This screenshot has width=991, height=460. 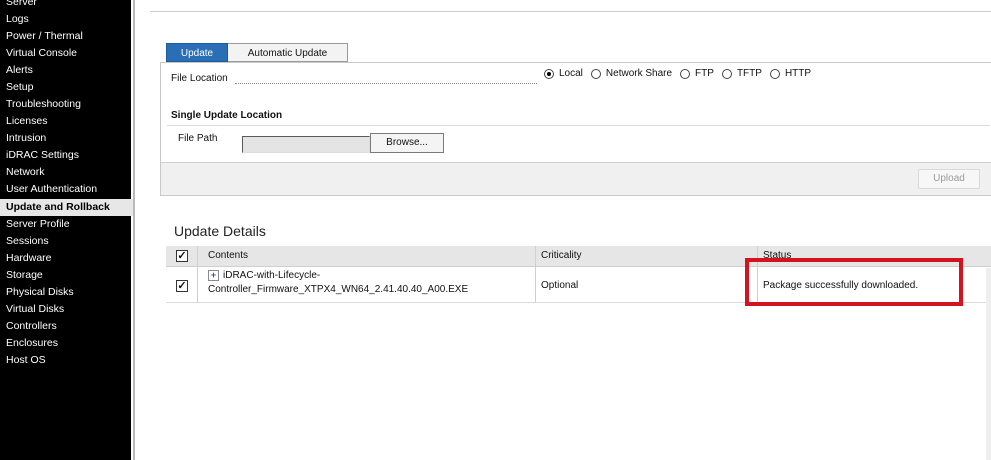 What do you see at coordinates (65, 360) in the screenshot?
I see `sidebar-item-host-os: Host OS` at bounding box center [65, 360].